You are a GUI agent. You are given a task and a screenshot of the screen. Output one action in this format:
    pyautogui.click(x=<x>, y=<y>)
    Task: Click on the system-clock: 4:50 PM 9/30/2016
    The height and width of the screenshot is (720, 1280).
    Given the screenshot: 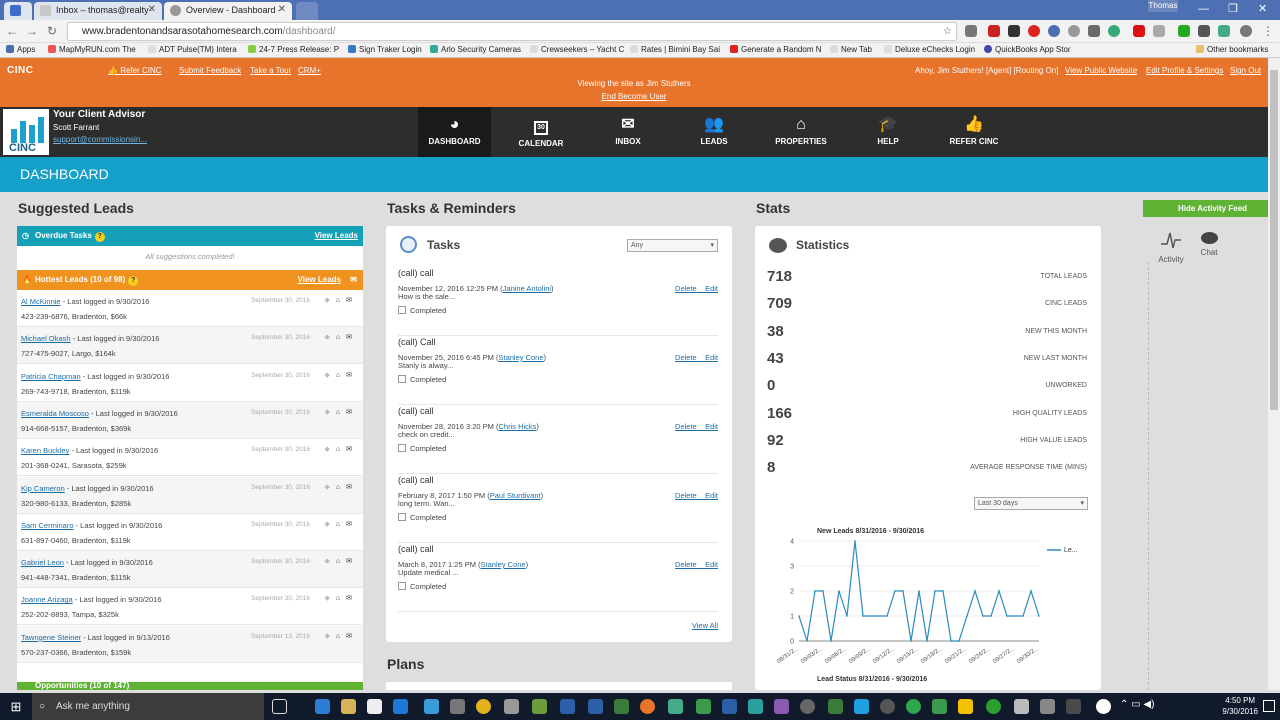 What is the action you would take?
    pyautogui.click(x=1240, y=706)
    